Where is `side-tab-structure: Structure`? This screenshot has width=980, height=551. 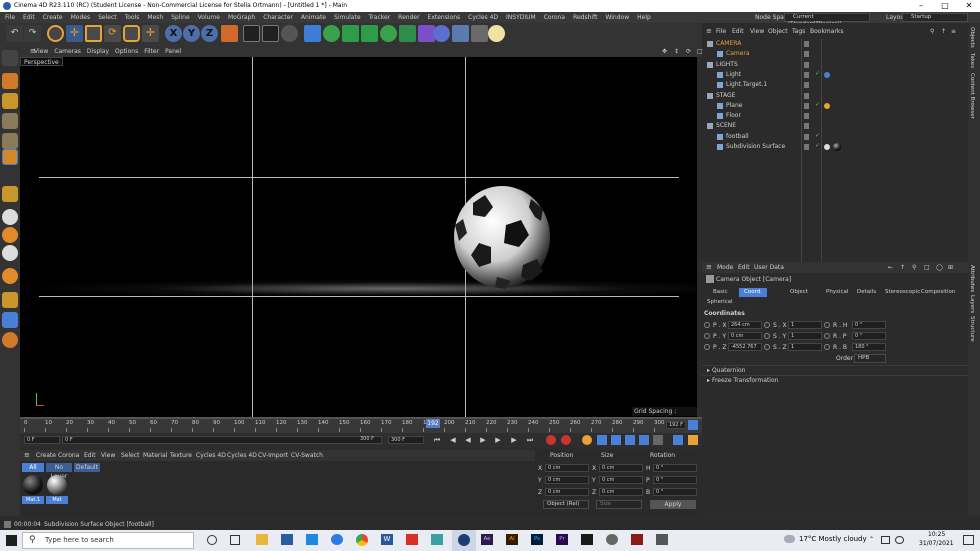 side-tab-structure: Structure is located at coordinates (972, 329).